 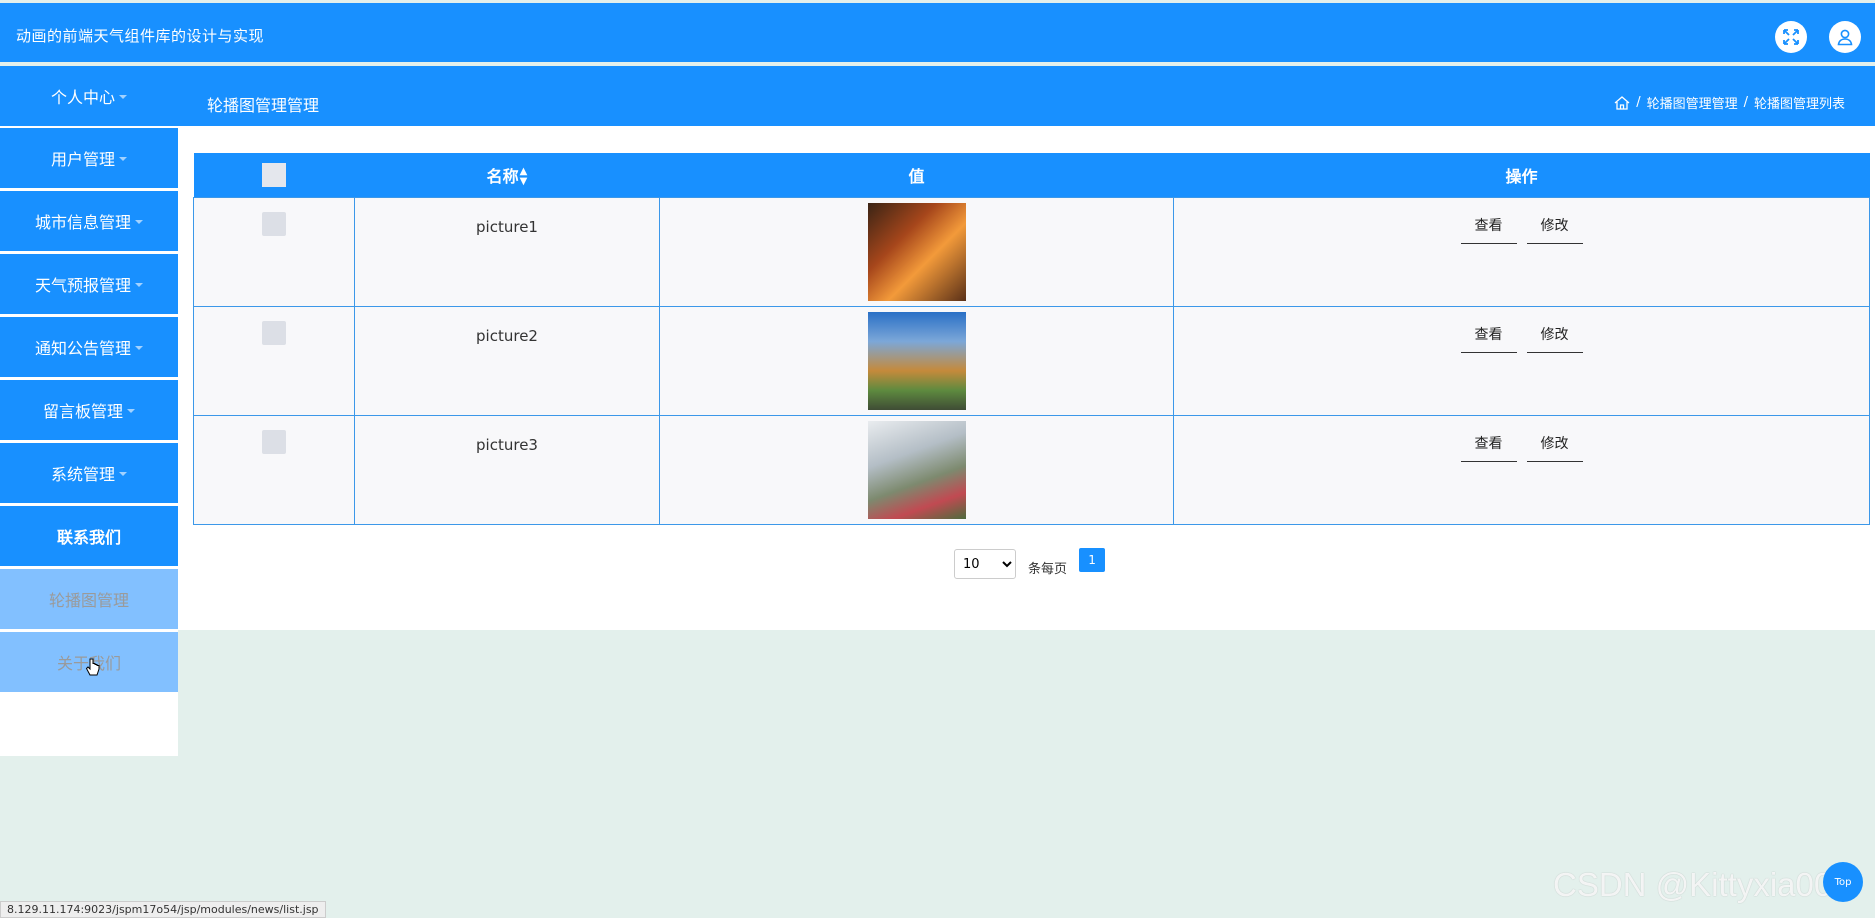 I want to click on sidebar-item-label: 天气预报管理, so click(x=82, y=285).